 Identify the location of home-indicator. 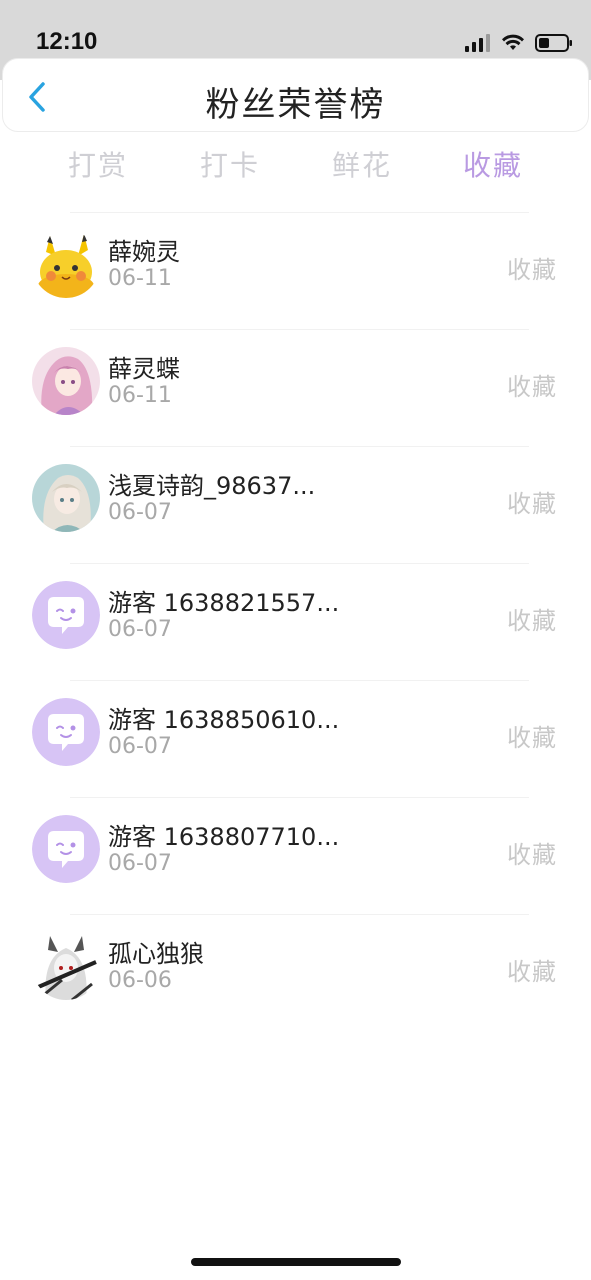
(296, 1262).